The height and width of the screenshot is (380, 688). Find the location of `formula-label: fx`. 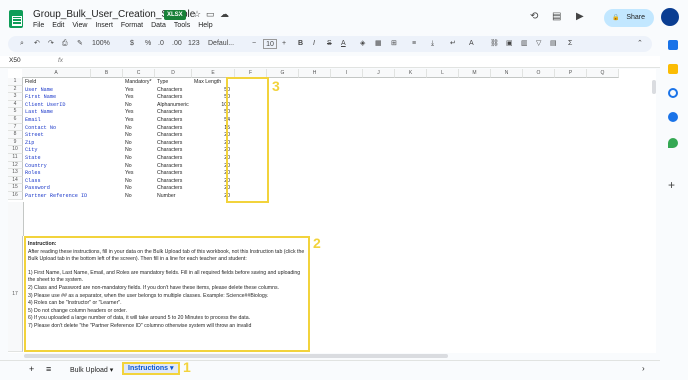

formula-label: fx is located at coordinates (61, 60).